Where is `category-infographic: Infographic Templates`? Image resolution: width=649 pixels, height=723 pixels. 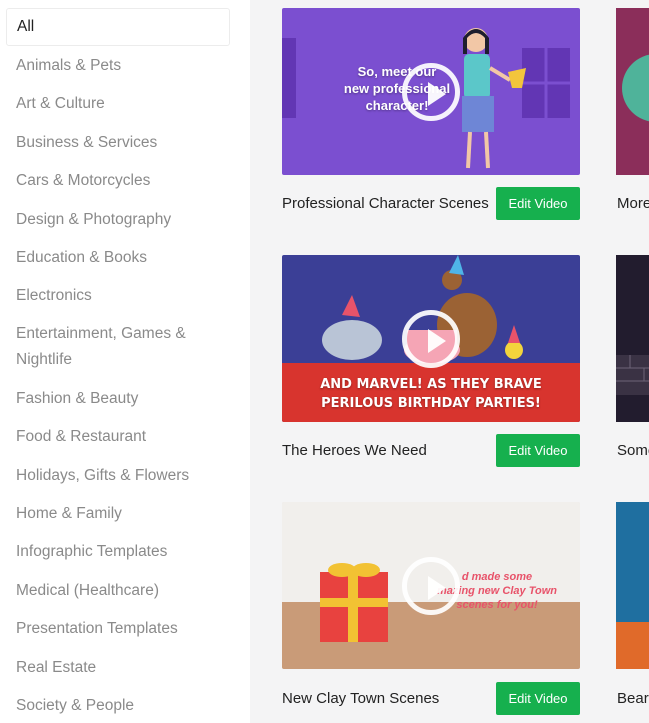
category-infographic: Infographic Templates is located at coordinates (118, 551).